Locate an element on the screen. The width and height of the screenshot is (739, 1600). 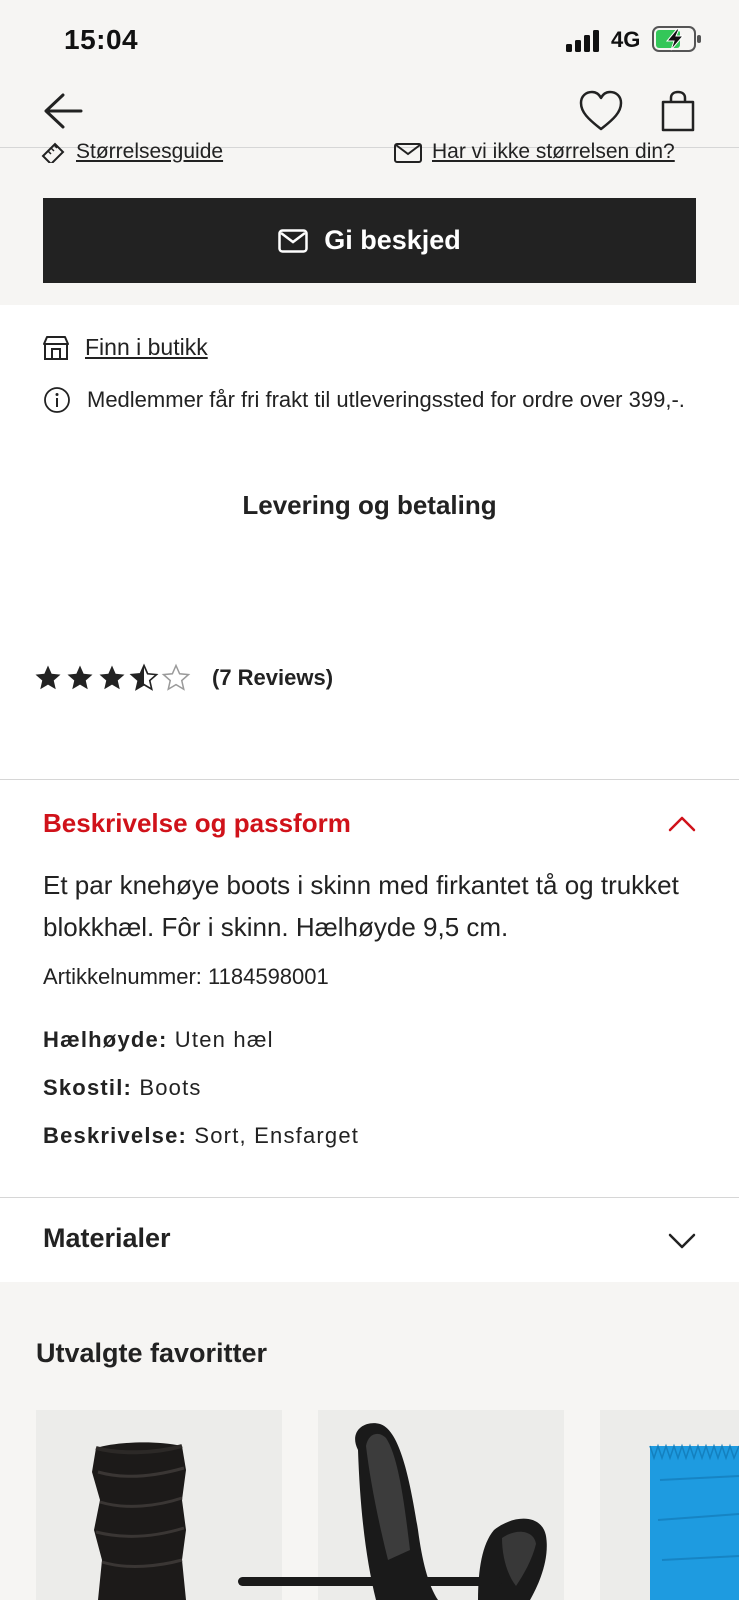
network-label: 4G is located at coordinates (626, 39).